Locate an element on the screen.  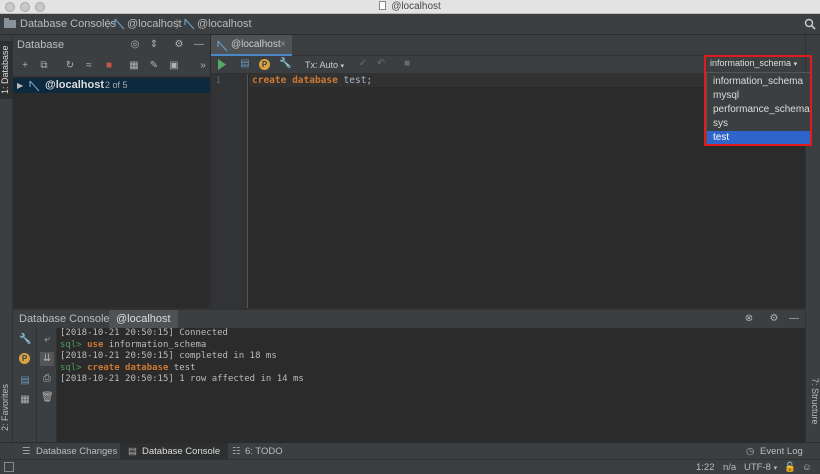
database-panel-header: Database ◎ ⇕ ⚙ — is located at coordinates (111, 45).